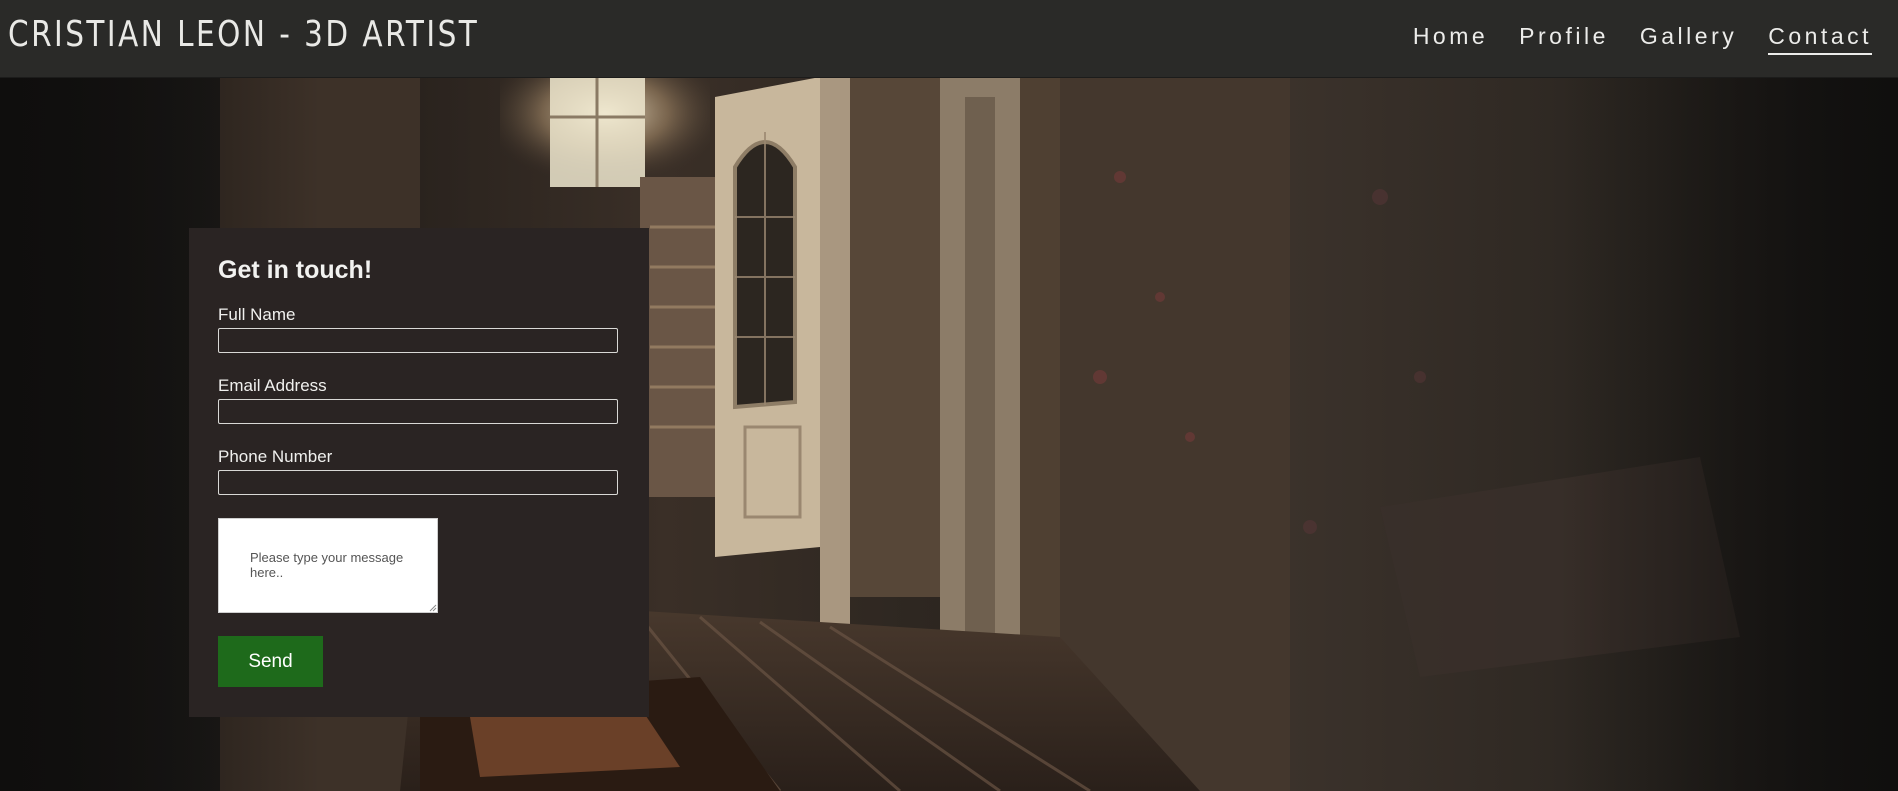 The image size is (1898, 791). I want to click on full-name-label: Full Name, so click(257, 314).